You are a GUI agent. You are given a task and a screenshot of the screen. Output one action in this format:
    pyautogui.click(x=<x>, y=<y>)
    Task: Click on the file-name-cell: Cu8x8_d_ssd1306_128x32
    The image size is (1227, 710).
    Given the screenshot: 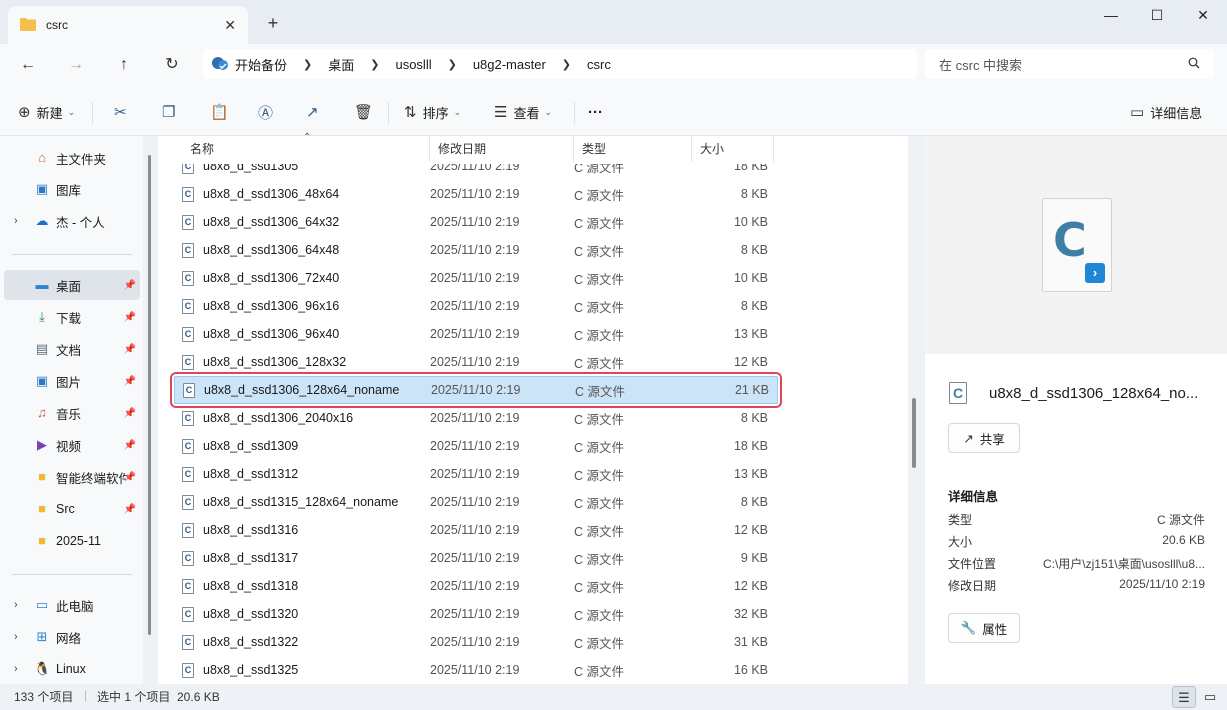 What is the action you would take?
    pyautogui.click(x=302, y=362)
    